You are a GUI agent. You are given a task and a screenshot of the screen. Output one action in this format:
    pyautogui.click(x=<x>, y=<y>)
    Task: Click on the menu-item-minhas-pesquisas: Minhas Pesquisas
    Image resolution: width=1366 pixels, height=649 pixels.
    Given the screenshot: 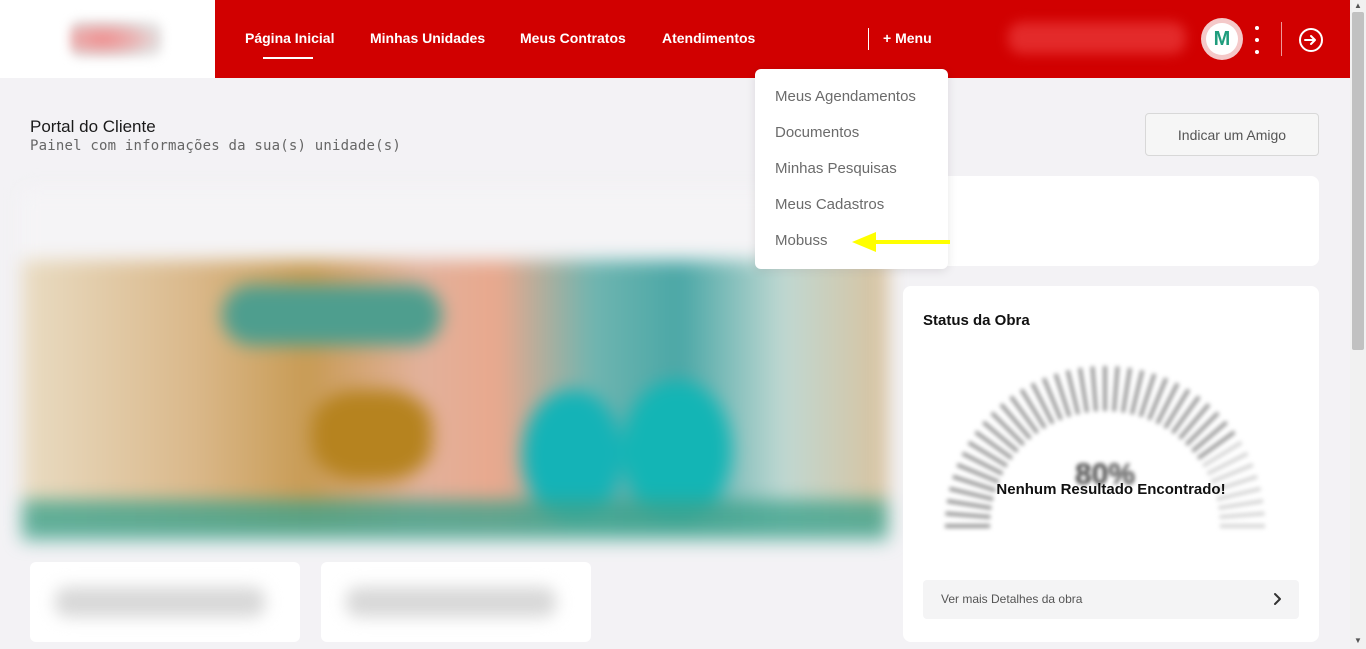 What is the action you would take?
    pyautogui.click(x=836, y=168)
    